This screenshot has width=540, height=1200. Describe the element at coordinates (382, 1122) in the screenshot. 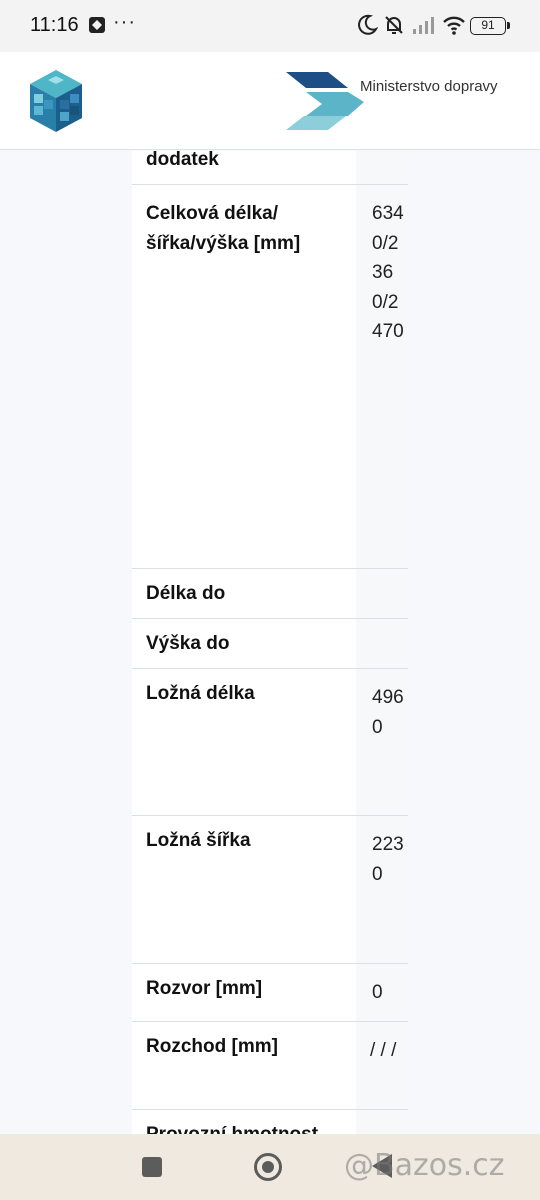

I see `row-value: -` at that location.